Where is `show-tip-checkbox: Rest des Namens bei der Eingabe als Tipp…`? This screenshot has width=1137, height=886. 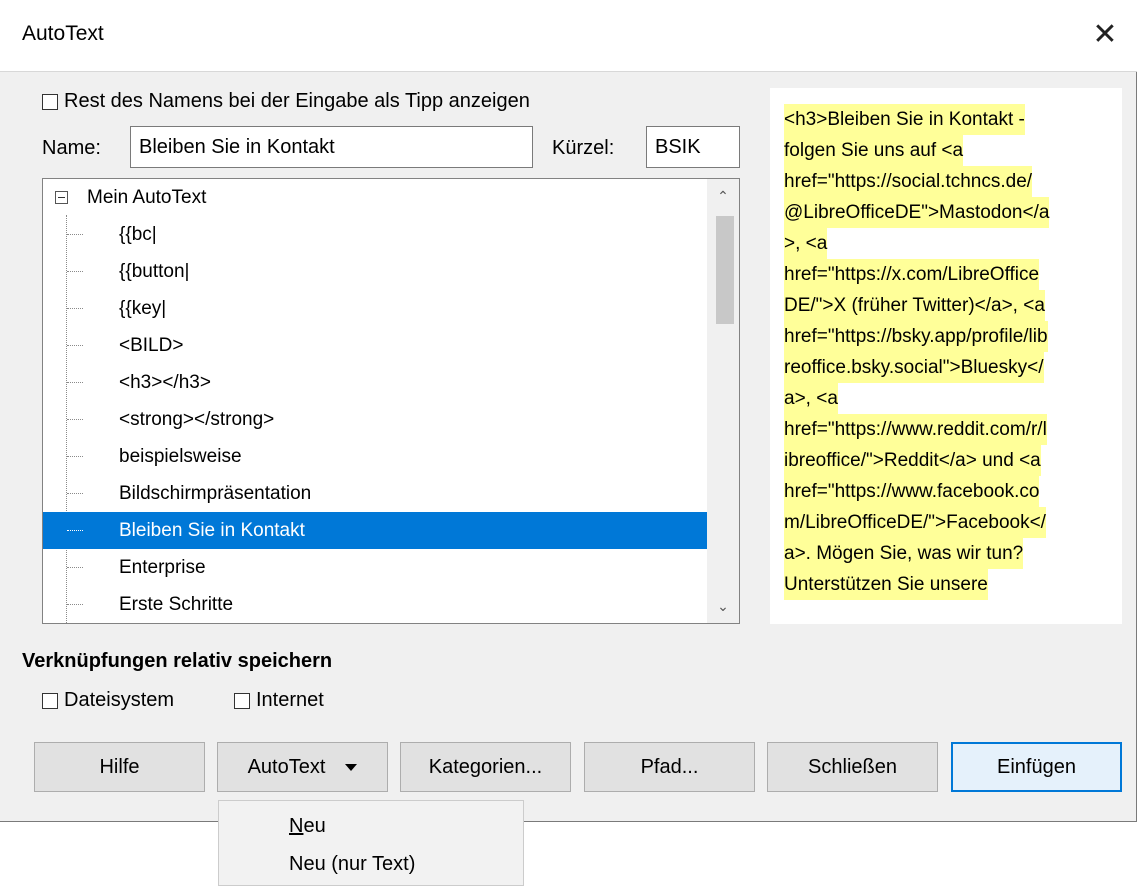
show-tip-checkbox: Rest des Namens bei der Eingabe als Tipp… is located at coordinates (286, 101).